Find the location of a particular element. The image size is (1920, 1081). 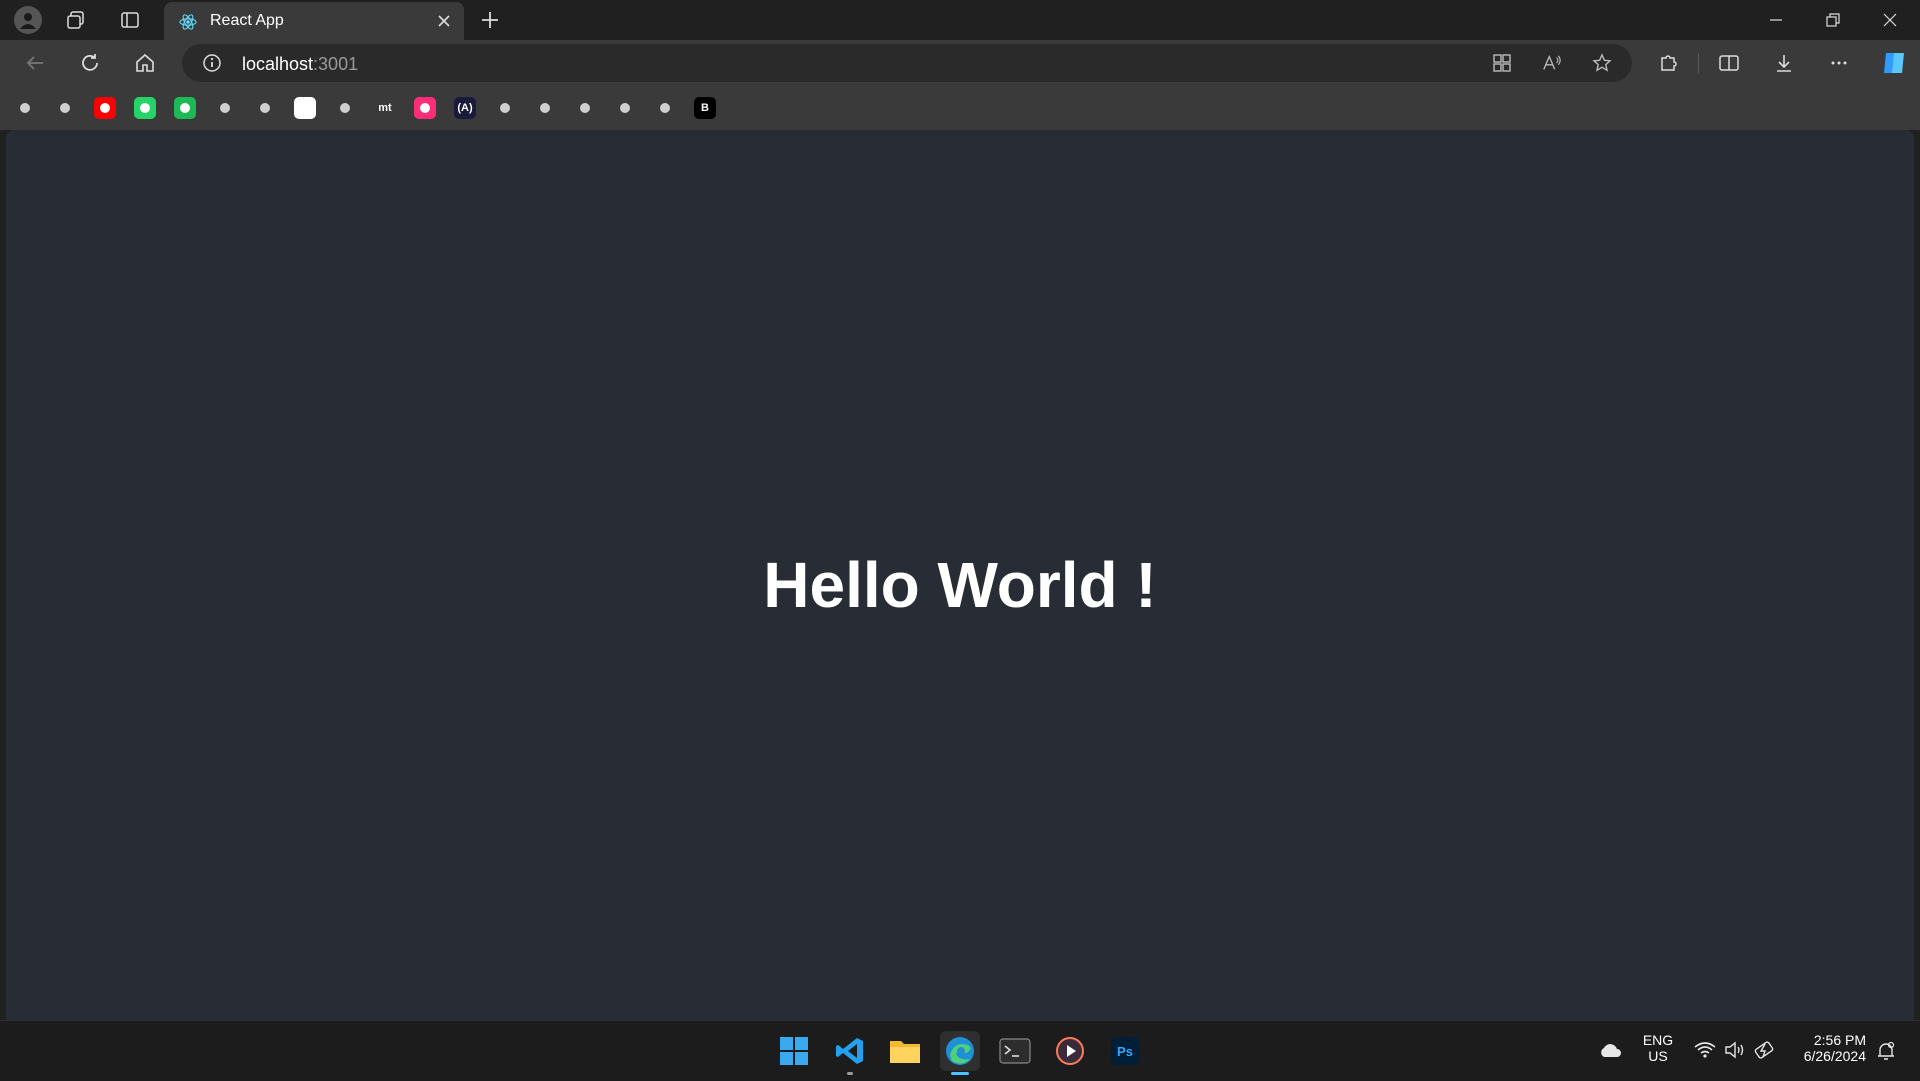

minimize-button is located at coordinates (1776, 20).